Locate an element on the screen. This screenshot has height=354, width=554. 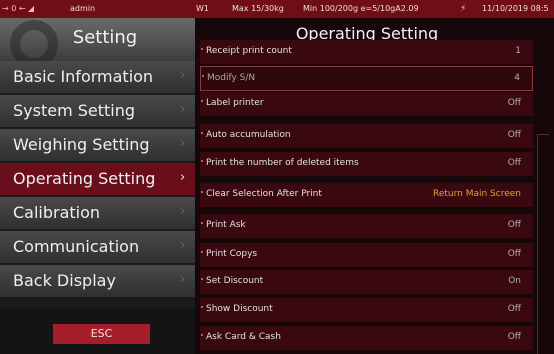
indicator-text: → 0 ← is located at coordinates (14, 8).